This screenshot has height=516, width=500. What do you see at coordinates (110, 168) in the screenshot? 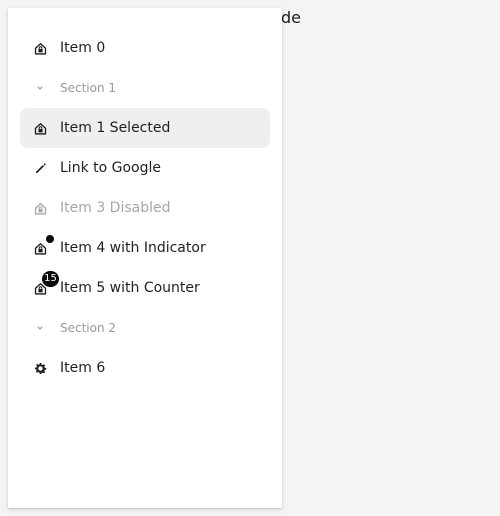
I see `nav-item-label: Link to Google` at bounding box center [110, 168].